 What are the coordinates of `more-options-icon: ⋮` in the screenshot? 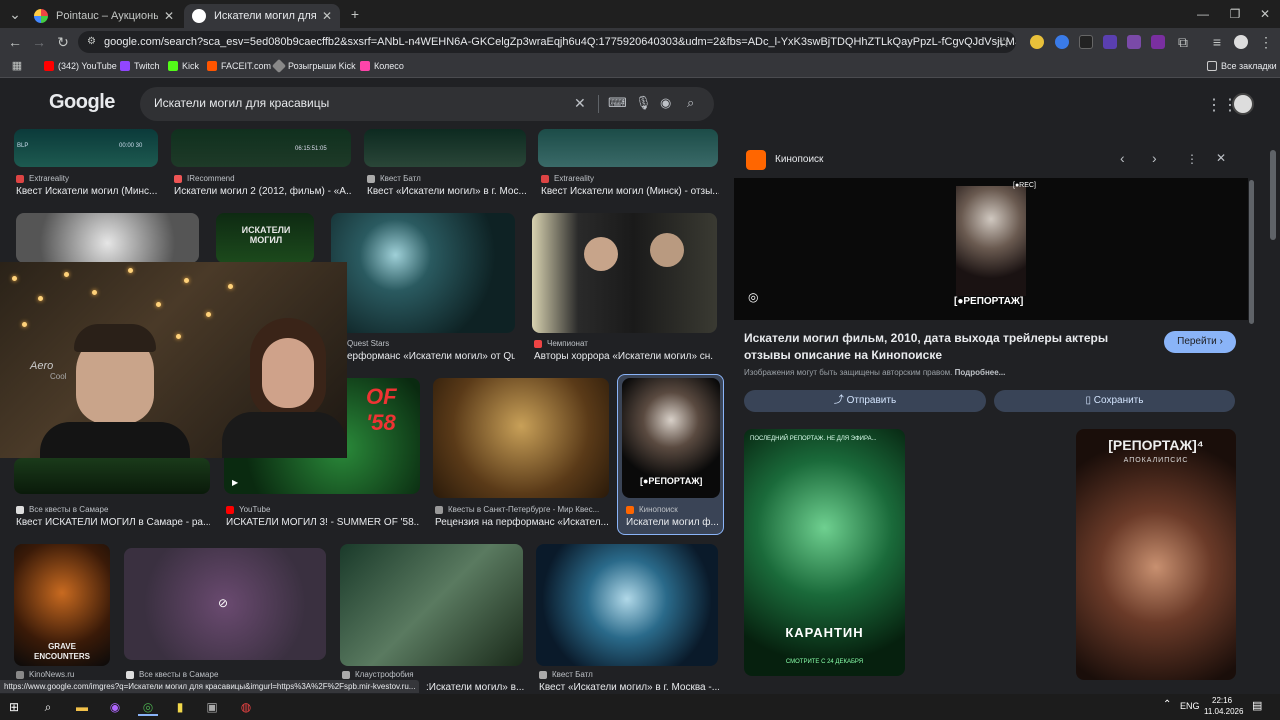 It's located at (1192, 159).